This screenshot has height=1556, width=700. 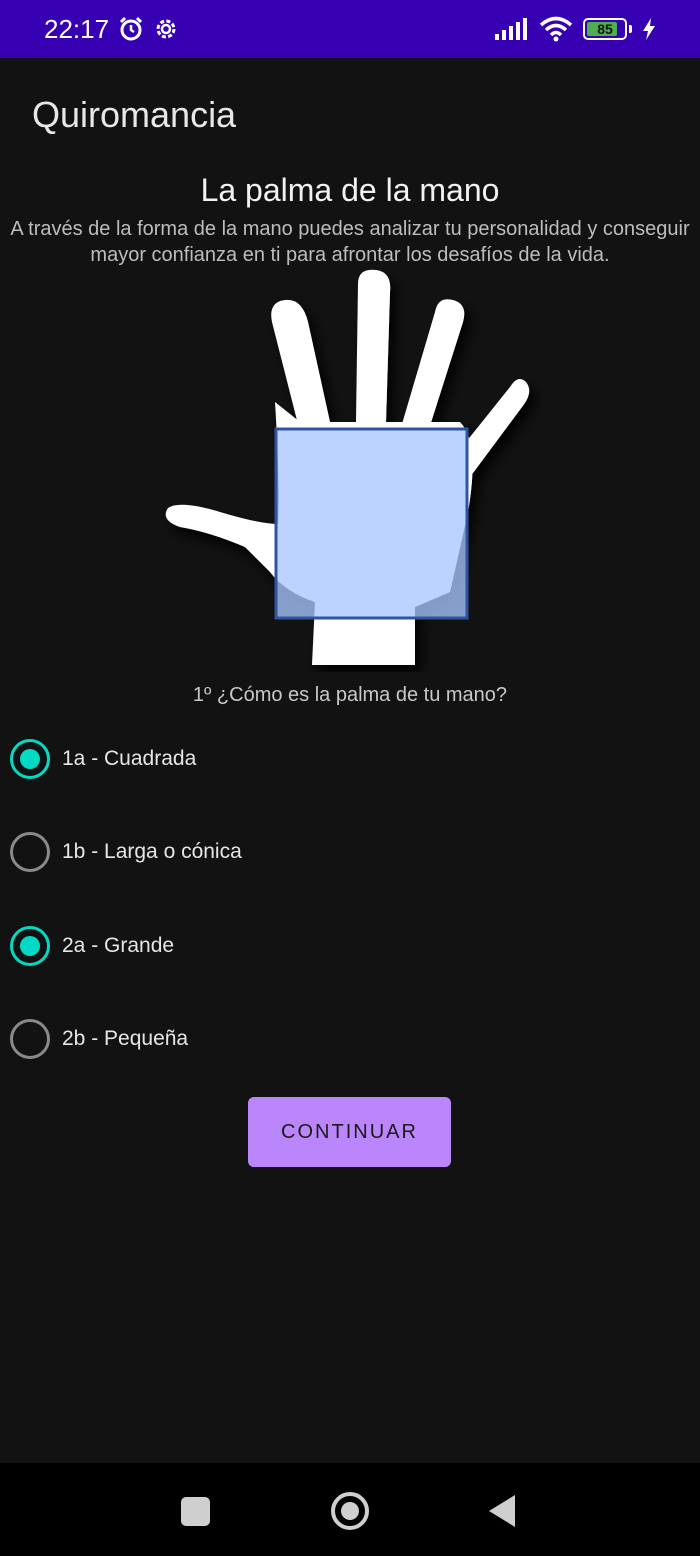 I want to click on recents-icon, so click(x=195, y=1511).